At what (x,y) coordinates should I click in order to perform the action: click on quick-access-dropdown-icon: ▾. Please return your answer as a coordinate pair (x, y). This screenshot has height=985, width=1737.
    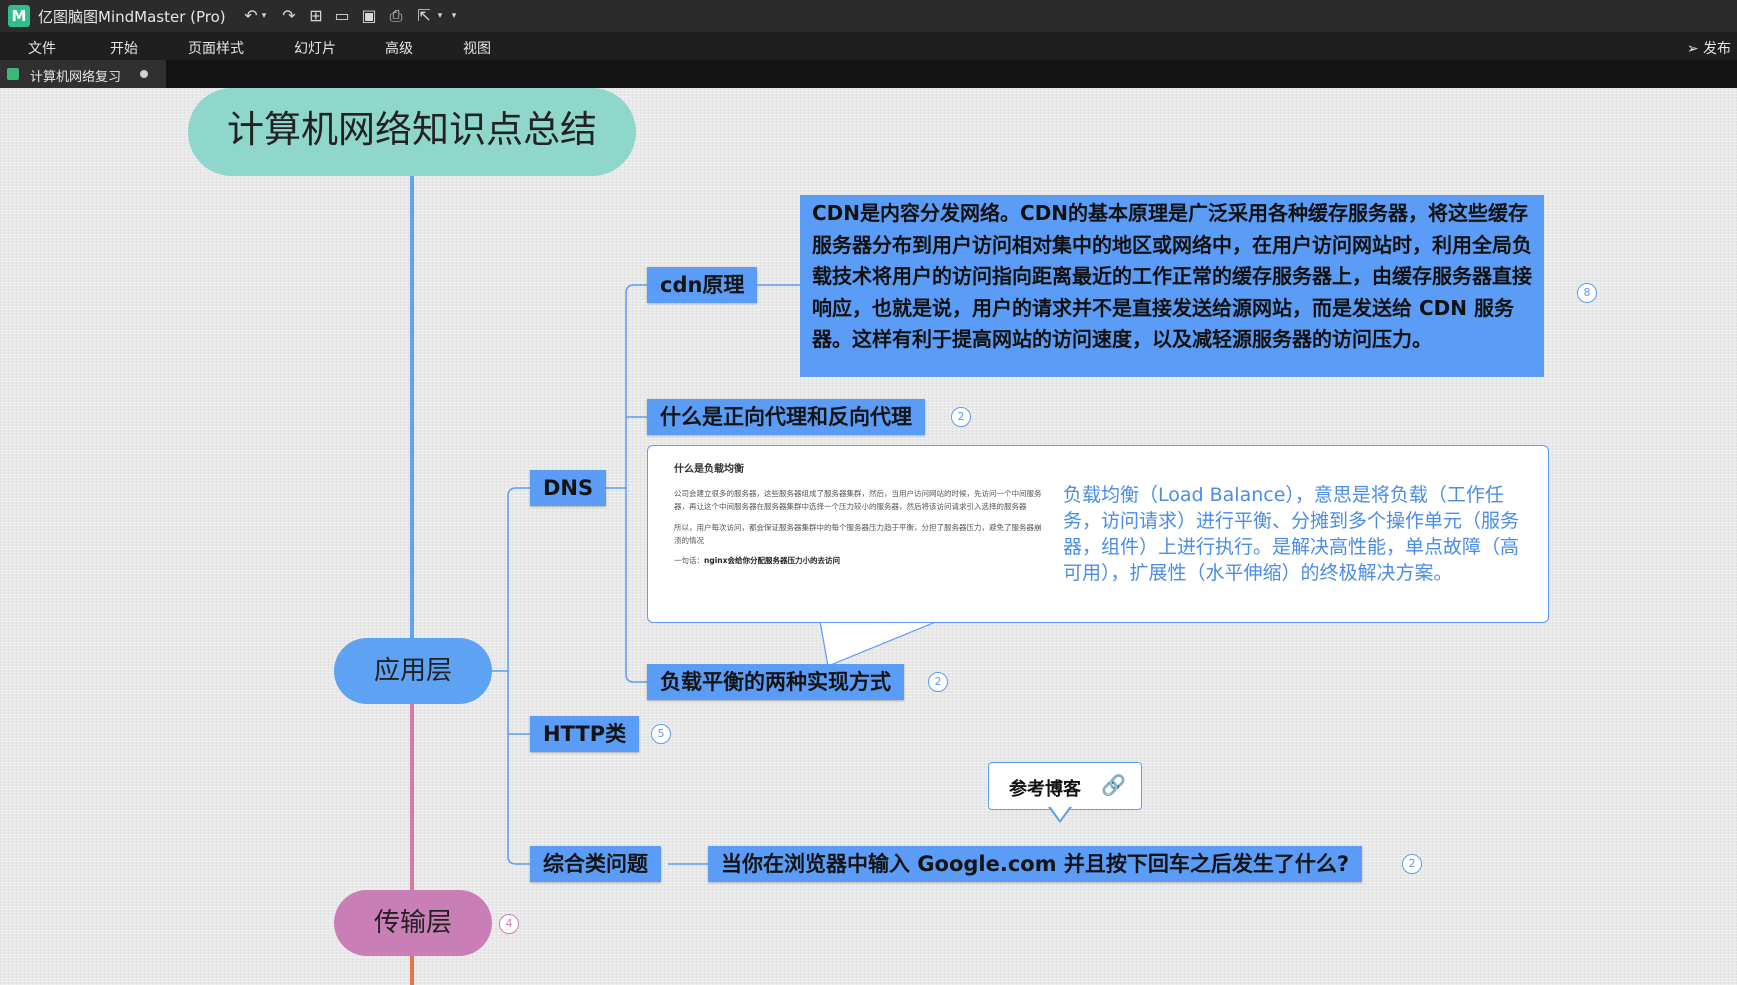
    Looking at the image, I should click on (454, 16).